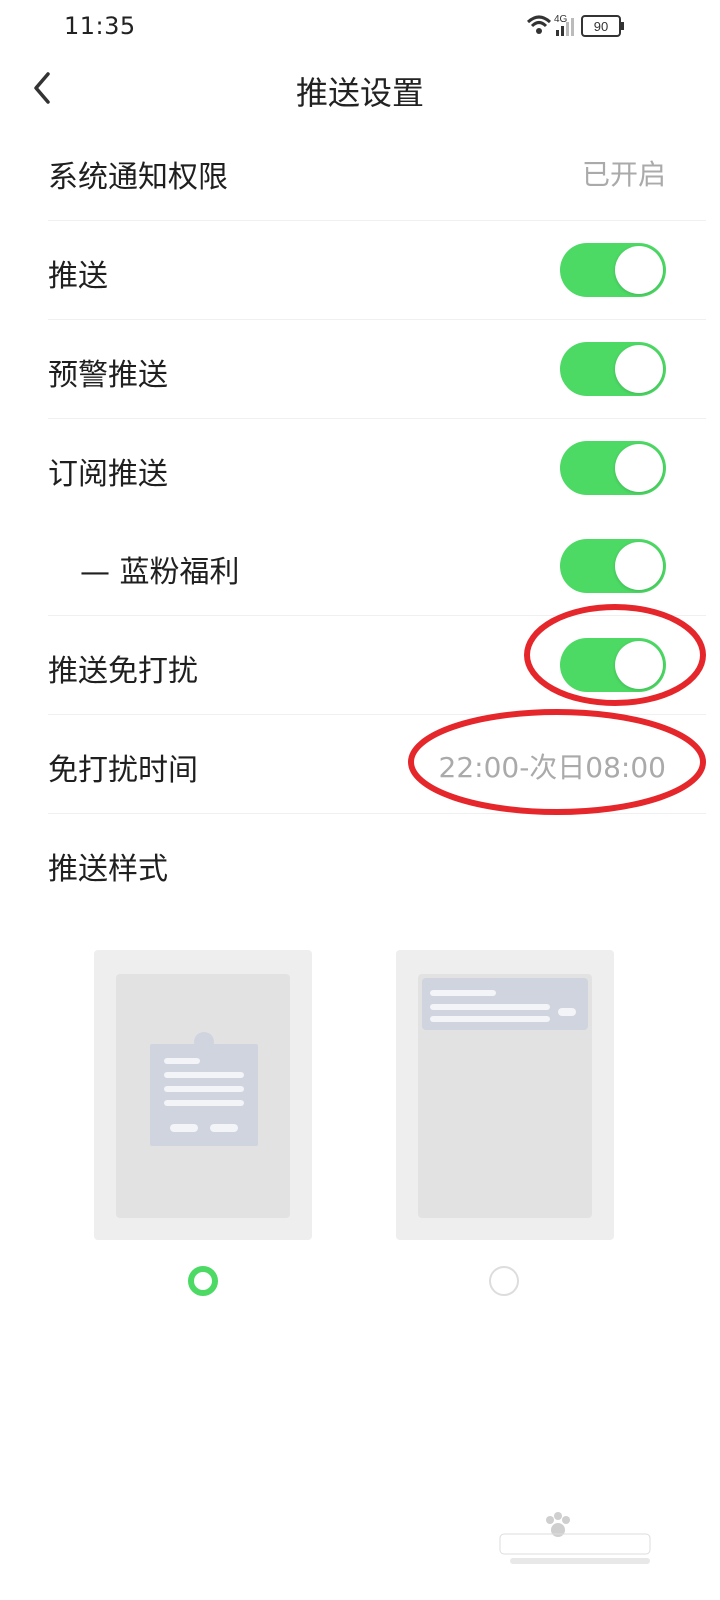 This screenshot has height=1600, width=720. What do you see at coordinates (613, 270) in the screenshot?
I see `push-toggle` at bounding box center [613, 270].